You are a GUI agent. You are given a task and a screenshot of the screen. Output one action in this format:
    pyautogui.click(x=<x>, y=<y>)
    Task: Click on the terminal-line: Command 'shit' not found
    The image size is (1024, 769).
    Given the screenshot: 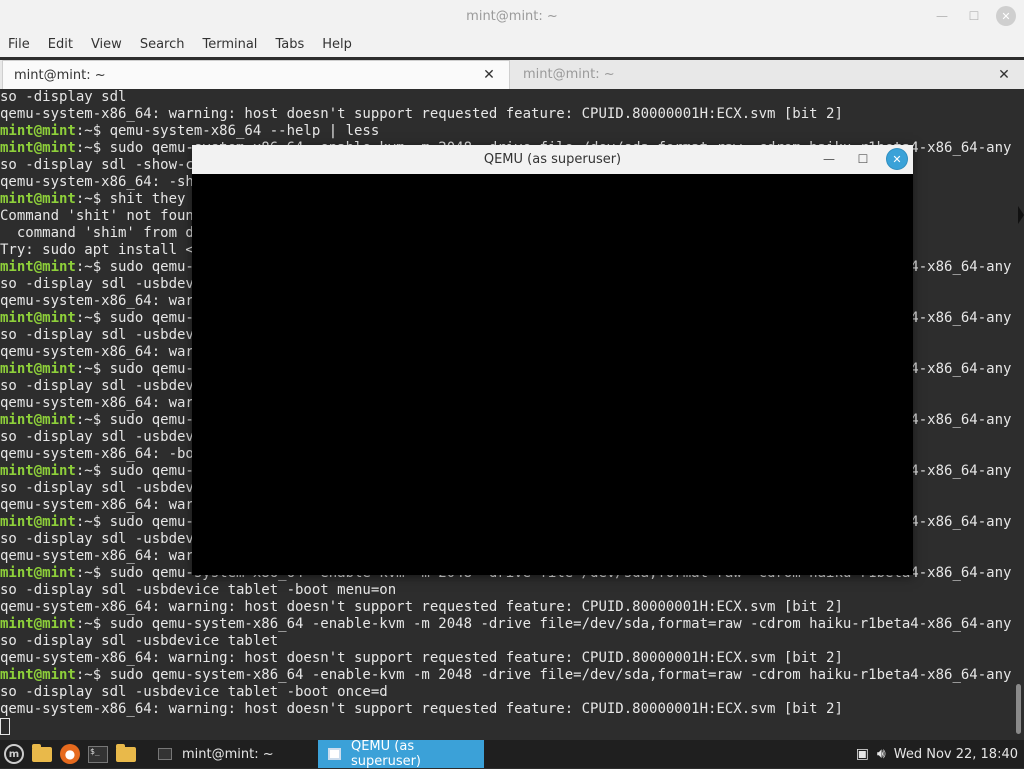 What is the action you would take?
    pyautogui.click(x=101, y=216)
    